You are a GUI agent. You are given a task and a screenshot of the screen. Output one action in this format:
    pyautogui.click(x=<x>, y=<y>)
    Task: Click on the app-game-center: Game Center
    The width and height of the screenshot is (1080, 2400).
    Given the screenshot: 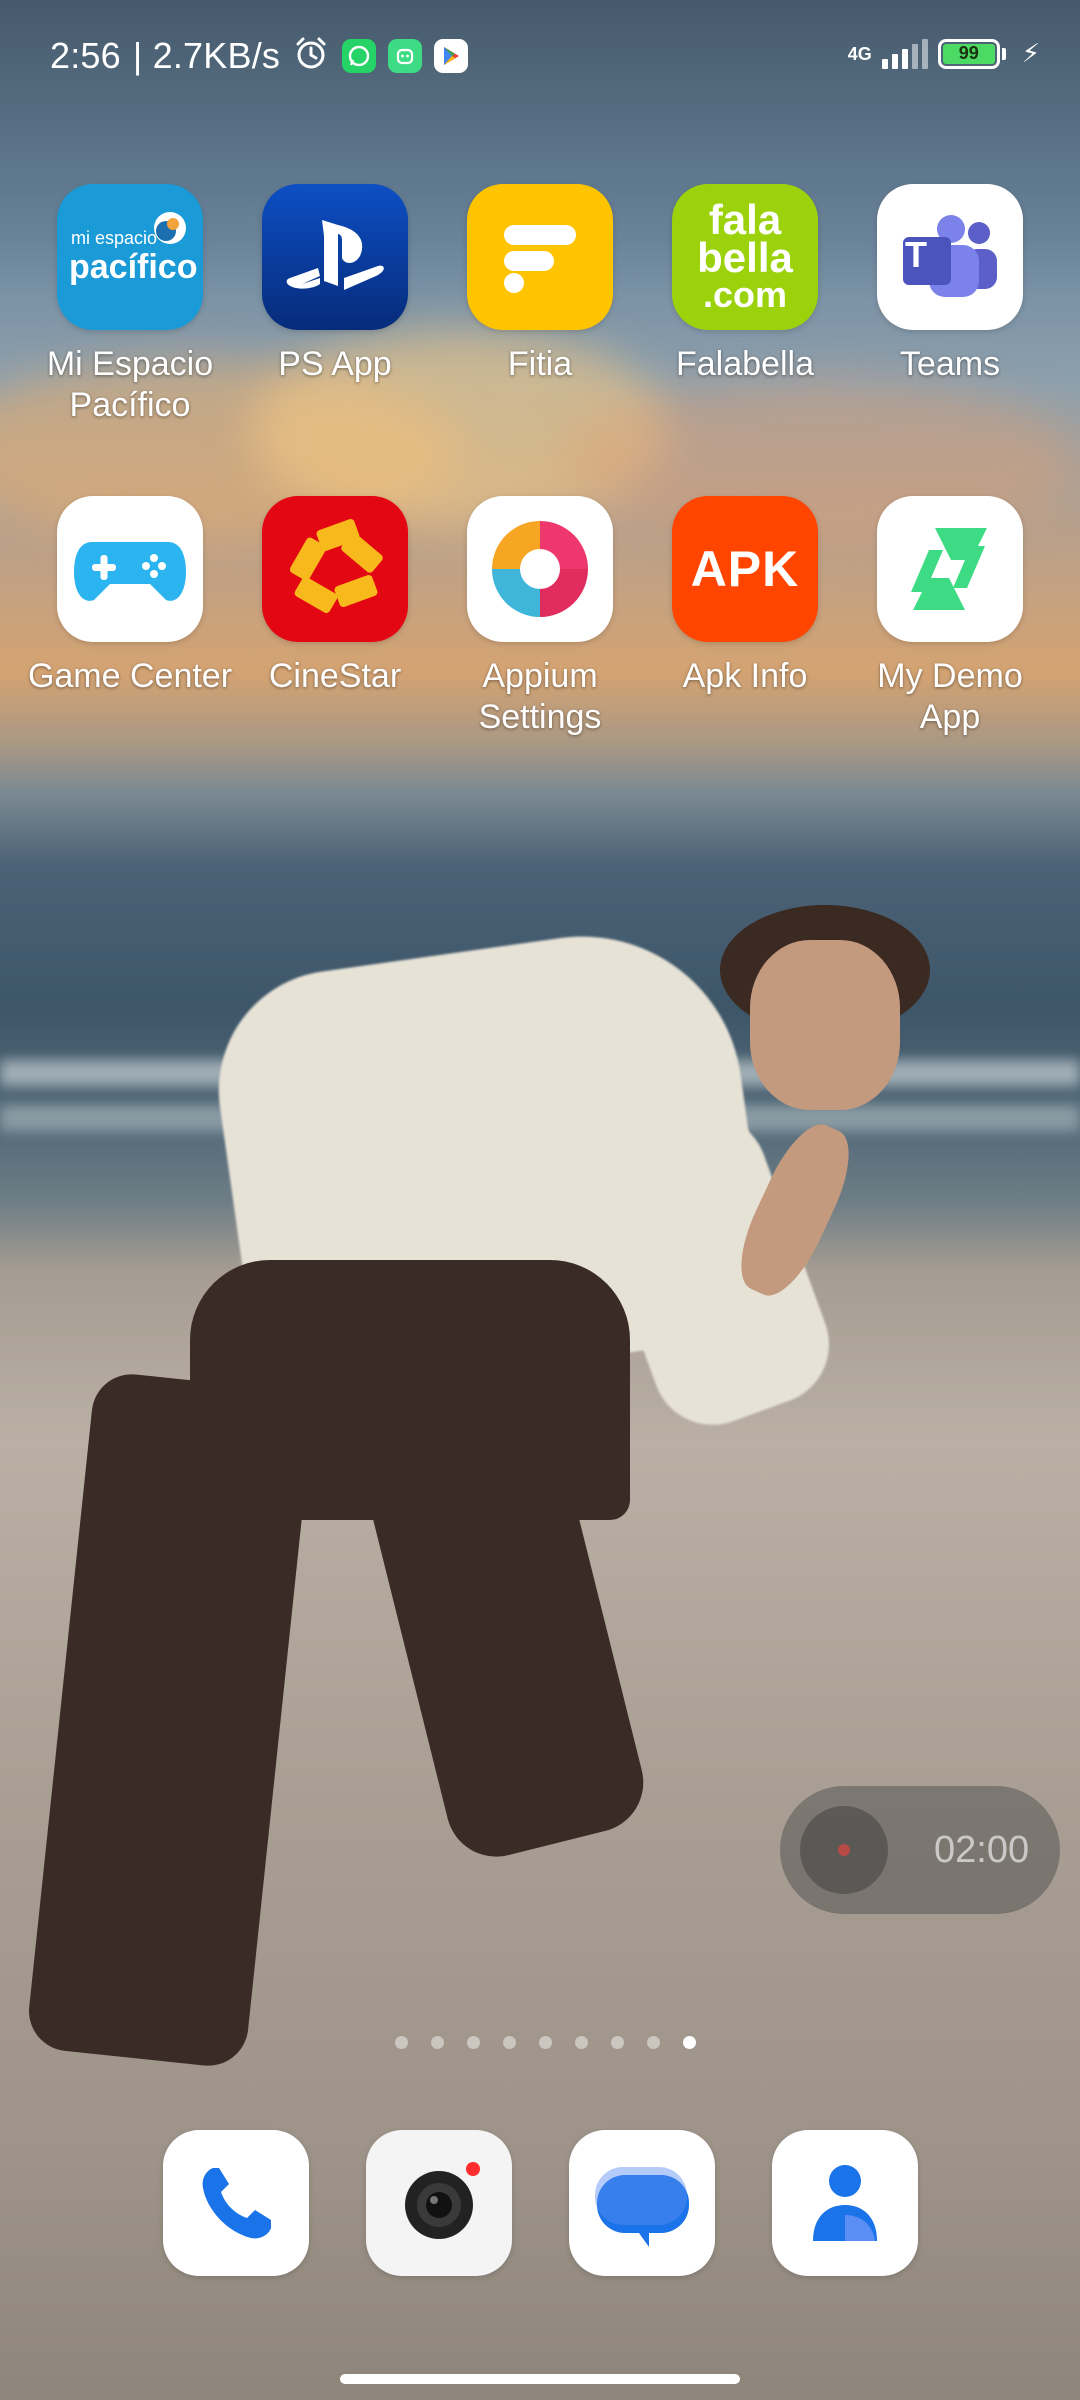 What is the action you would take?
    pyautogui.click(x=130, y=652)
    